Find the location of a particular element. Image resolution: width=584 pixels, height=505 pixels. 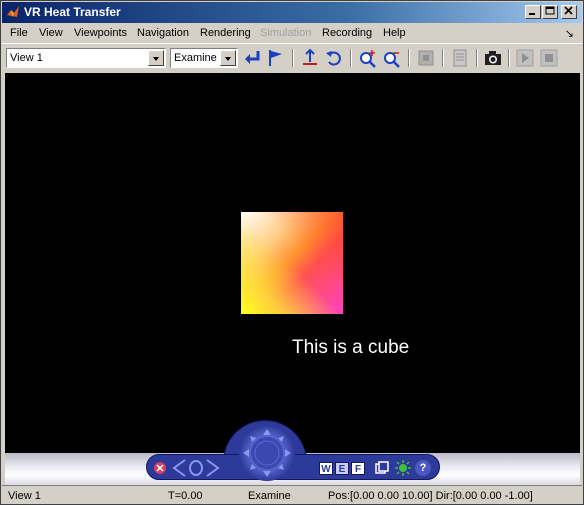

stop-disabled-icon is located at coordinates (549, 58).